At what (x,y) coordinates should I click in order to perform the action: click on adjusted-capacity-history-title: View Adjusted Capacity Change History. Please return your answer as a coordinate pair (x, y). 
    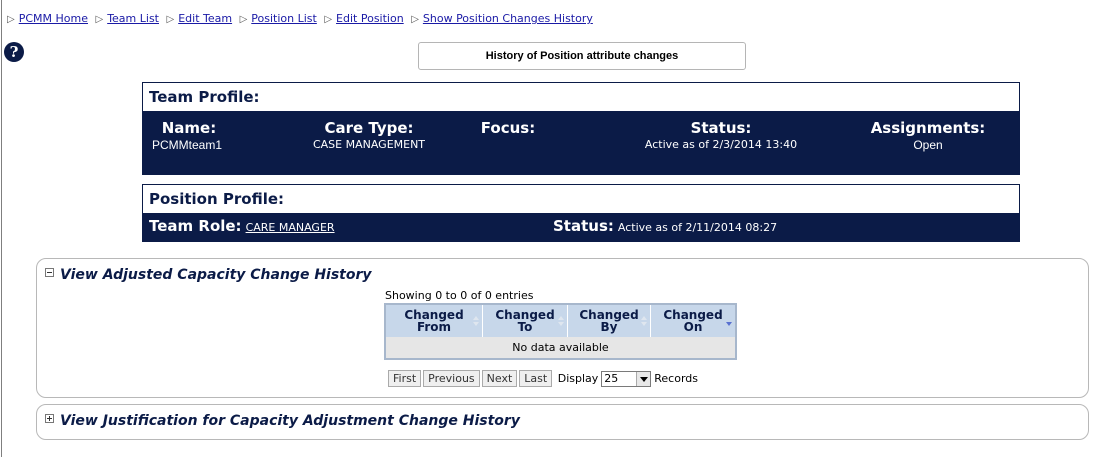
    Looking at the image, I should click on (216, 275).